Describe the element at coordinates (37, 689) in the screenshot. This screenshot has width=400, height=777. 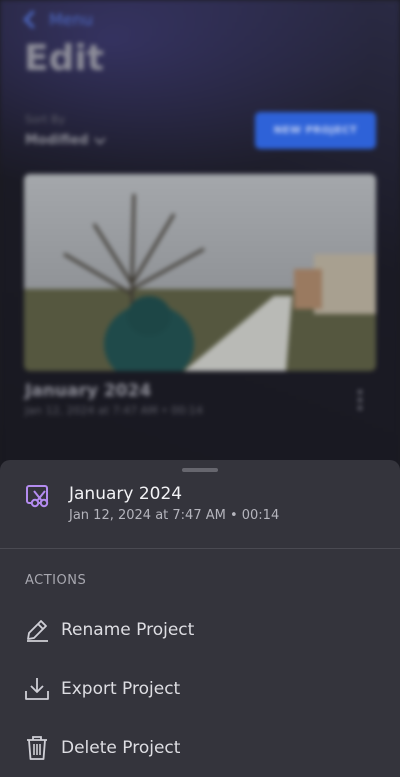
I see `download-icon` at that location.